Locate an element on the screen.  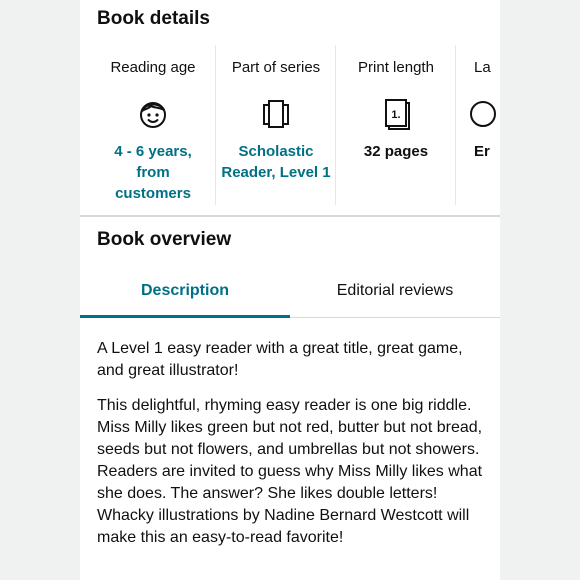
language-card: La Er is located at coordinates (478, 125).